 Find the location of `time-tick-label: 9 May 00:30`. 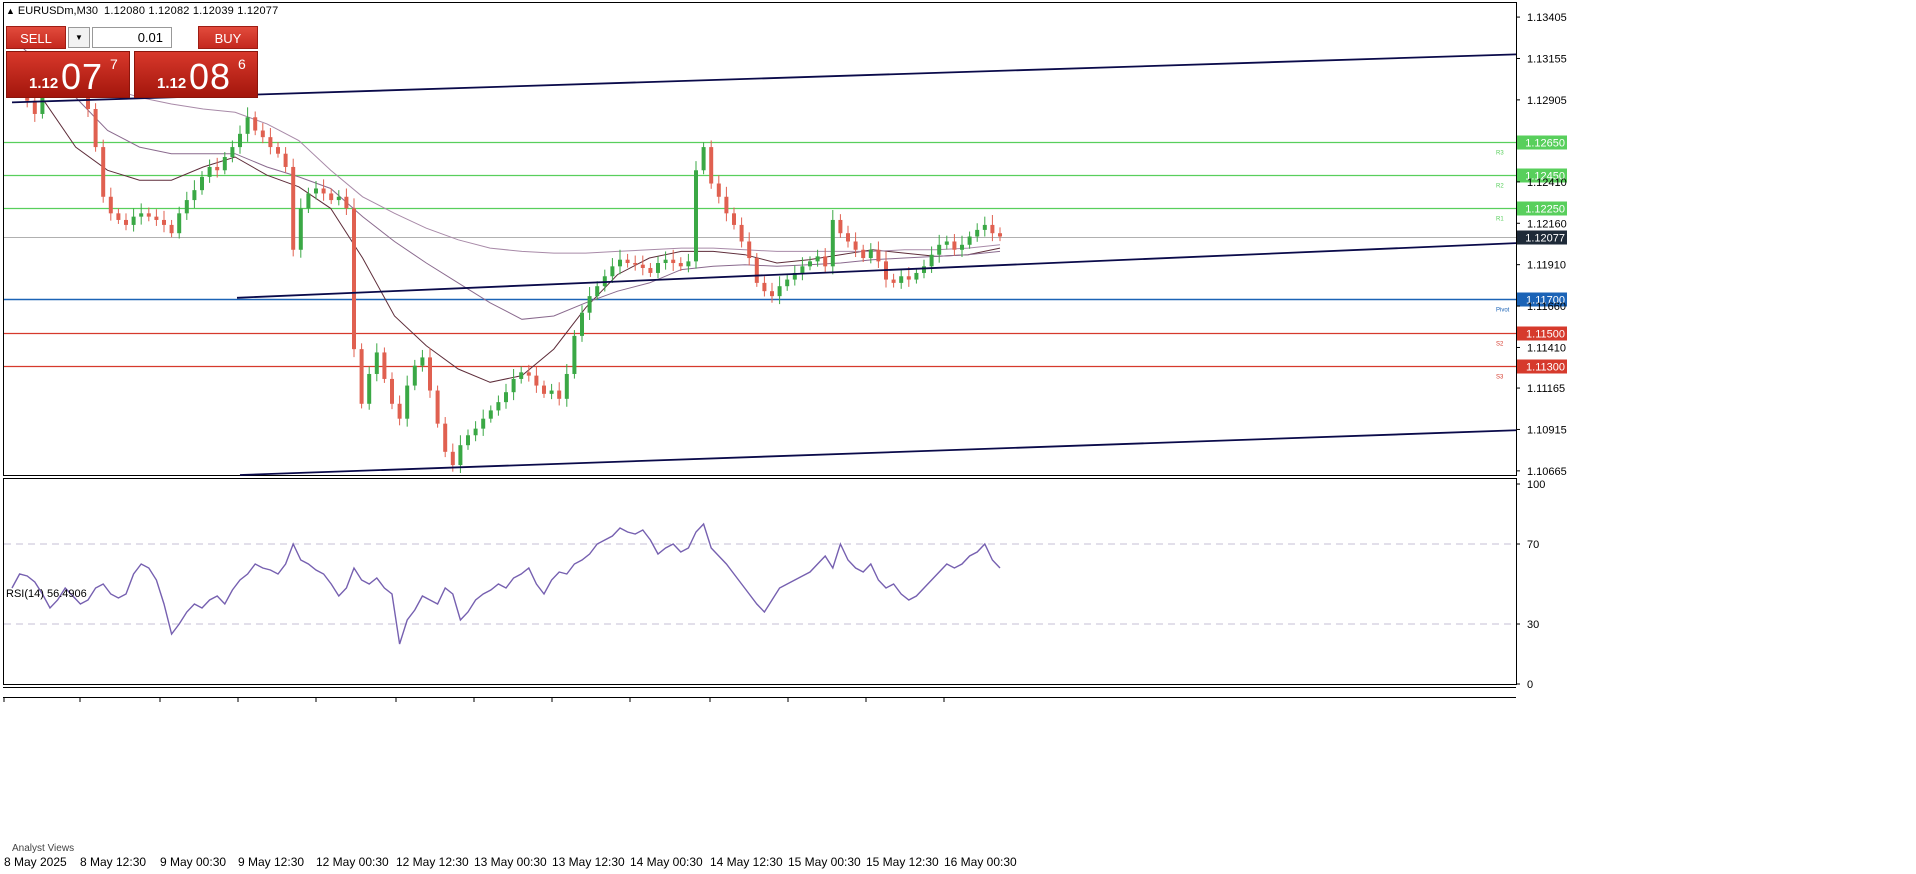

time-tick-label: 9 May 00:30 is located at coordinates (193, 862).